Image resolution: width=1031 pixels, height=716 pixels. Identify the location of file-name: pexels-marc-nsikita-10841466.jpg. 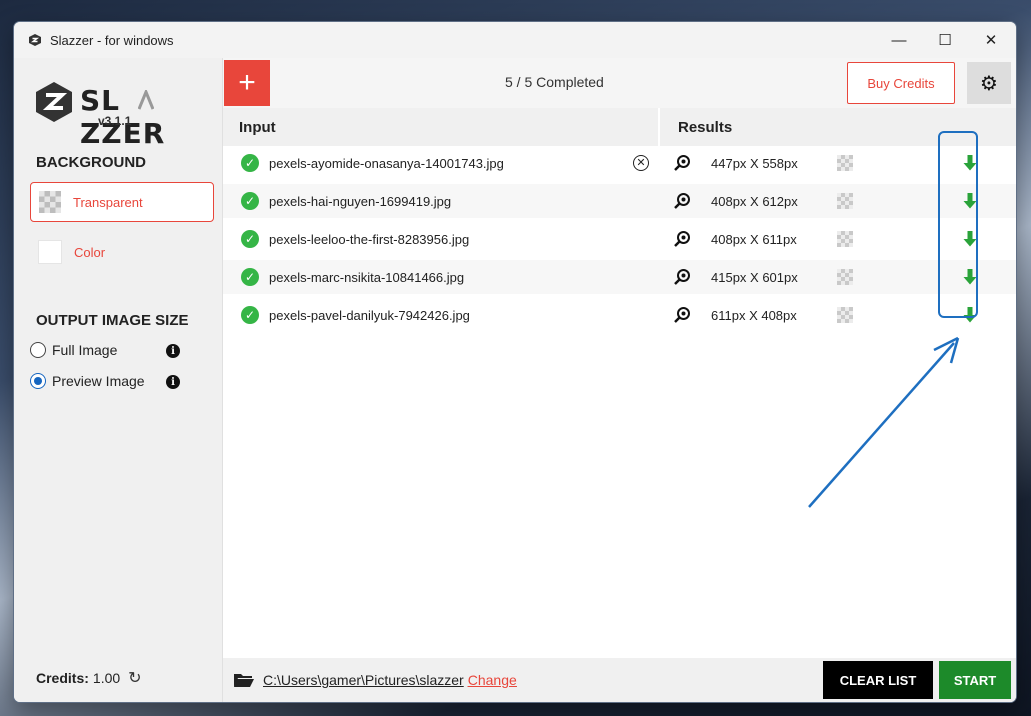
(367, 277).